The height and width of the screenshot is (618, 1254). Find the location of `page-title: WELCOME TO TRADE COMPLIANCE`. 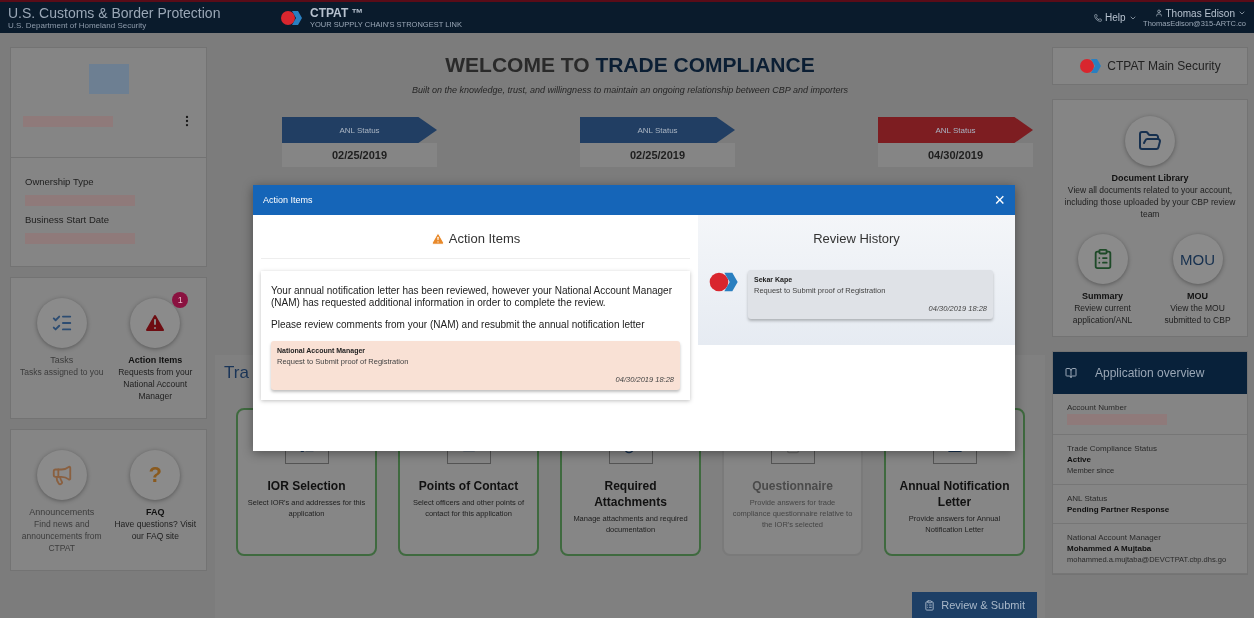

page-title: WELCOME TO TRADE COMPLIANCE is located at coordinates (630, 65).